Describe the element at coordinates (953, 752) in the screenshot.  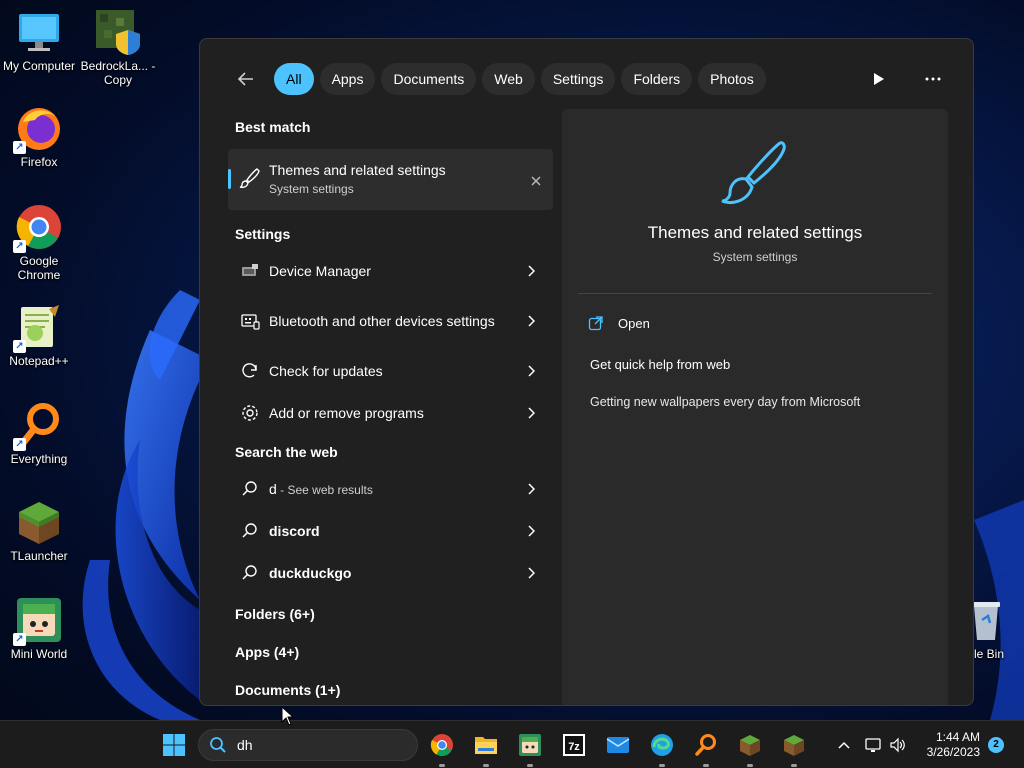
I see `clock-date: 3/26/2023` at that location.